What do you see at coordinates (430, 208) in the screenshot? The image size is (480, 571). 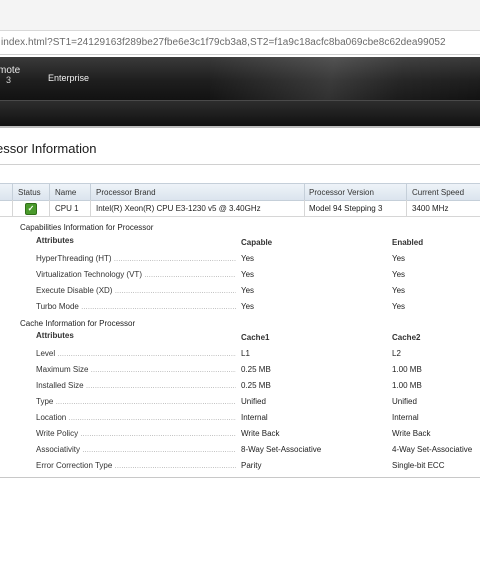 I see `processor-speed: 3400 MHz` at bounding box center [430, 208].